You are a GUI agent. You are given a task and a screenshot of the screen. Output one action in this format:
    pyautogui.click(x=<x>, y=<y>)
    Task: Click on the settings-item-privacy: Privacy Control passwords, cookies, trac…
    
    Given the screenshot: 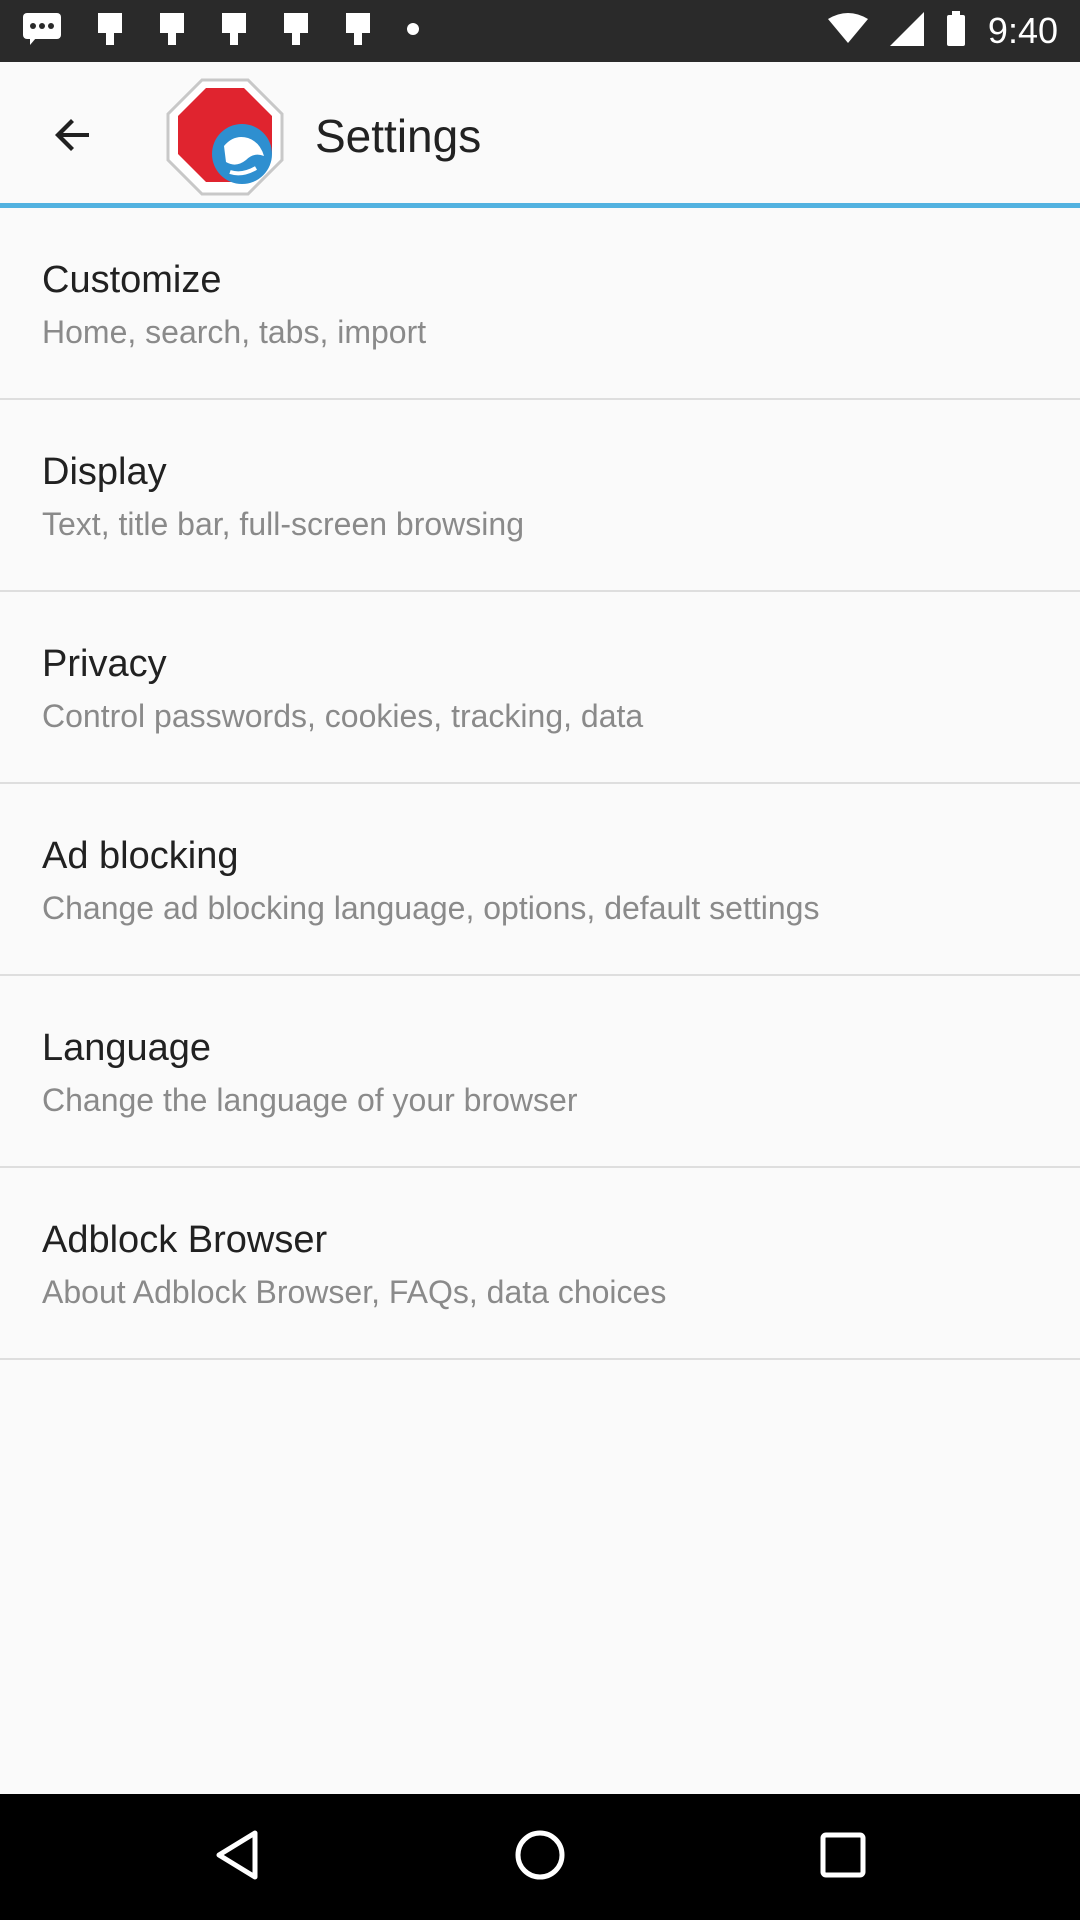 What is the action you would take?
    pyautogui.click(x=540, y=688)
    